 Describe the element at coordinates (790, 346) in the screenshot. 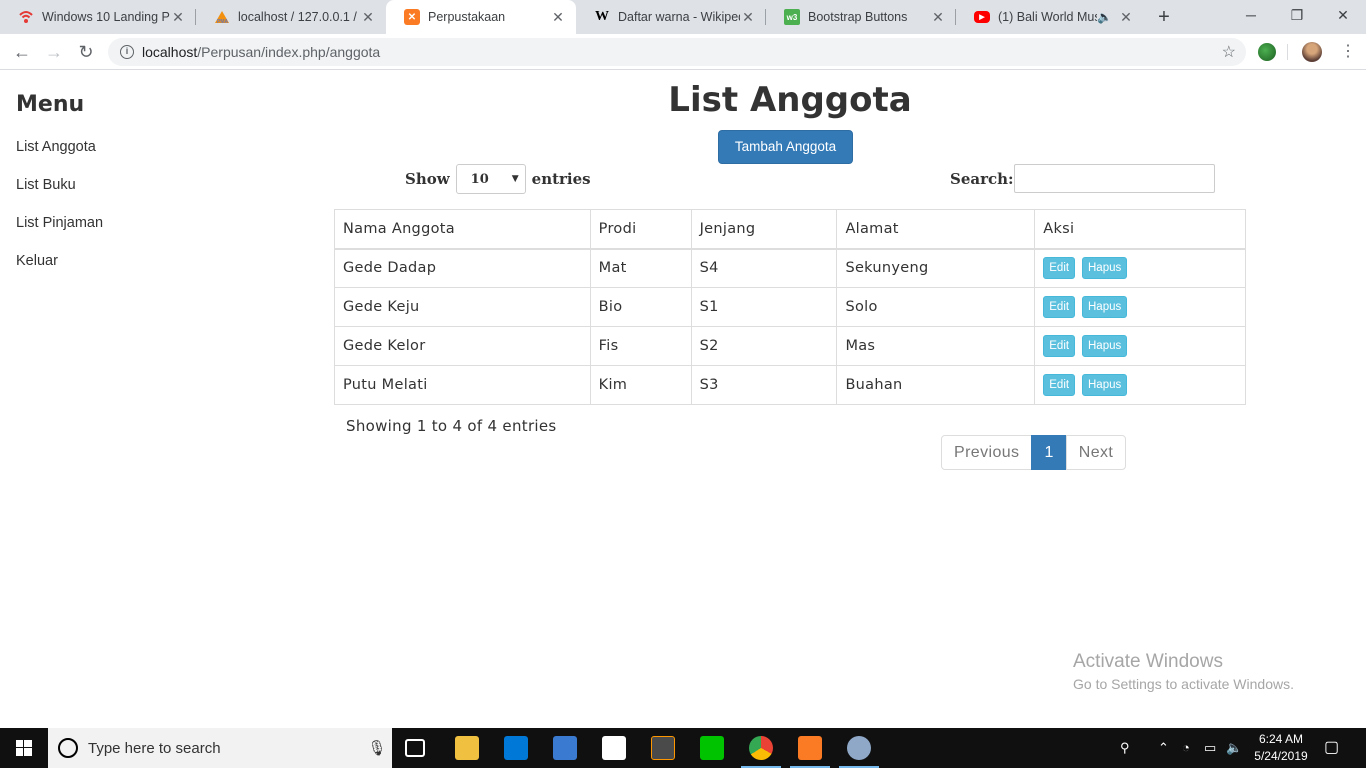

I see `table-row: Gede Kelor Fis S2 Mas Edit Hapus` at that location.